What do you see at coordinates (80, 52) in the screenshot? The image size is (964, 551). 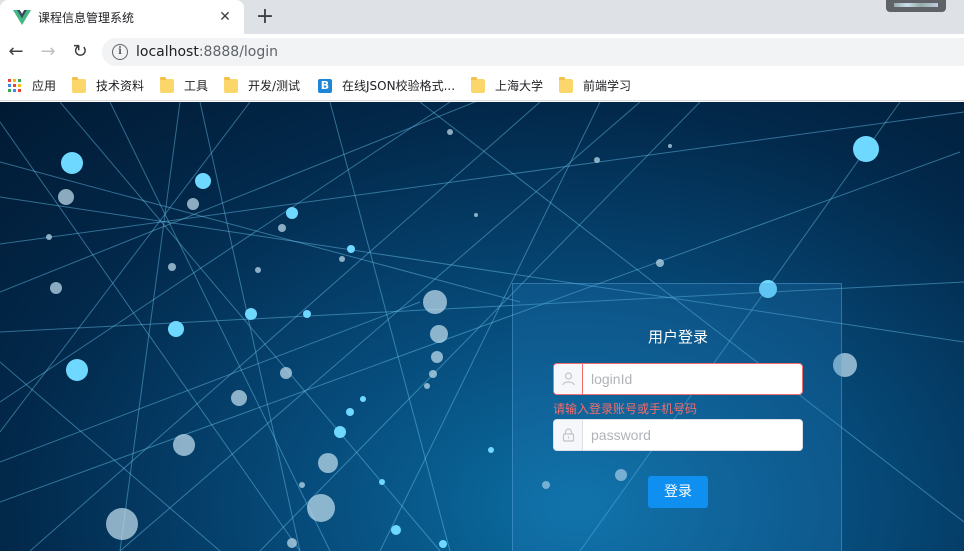 I see `reload-button: ↻` at bounding box center [80, 52].